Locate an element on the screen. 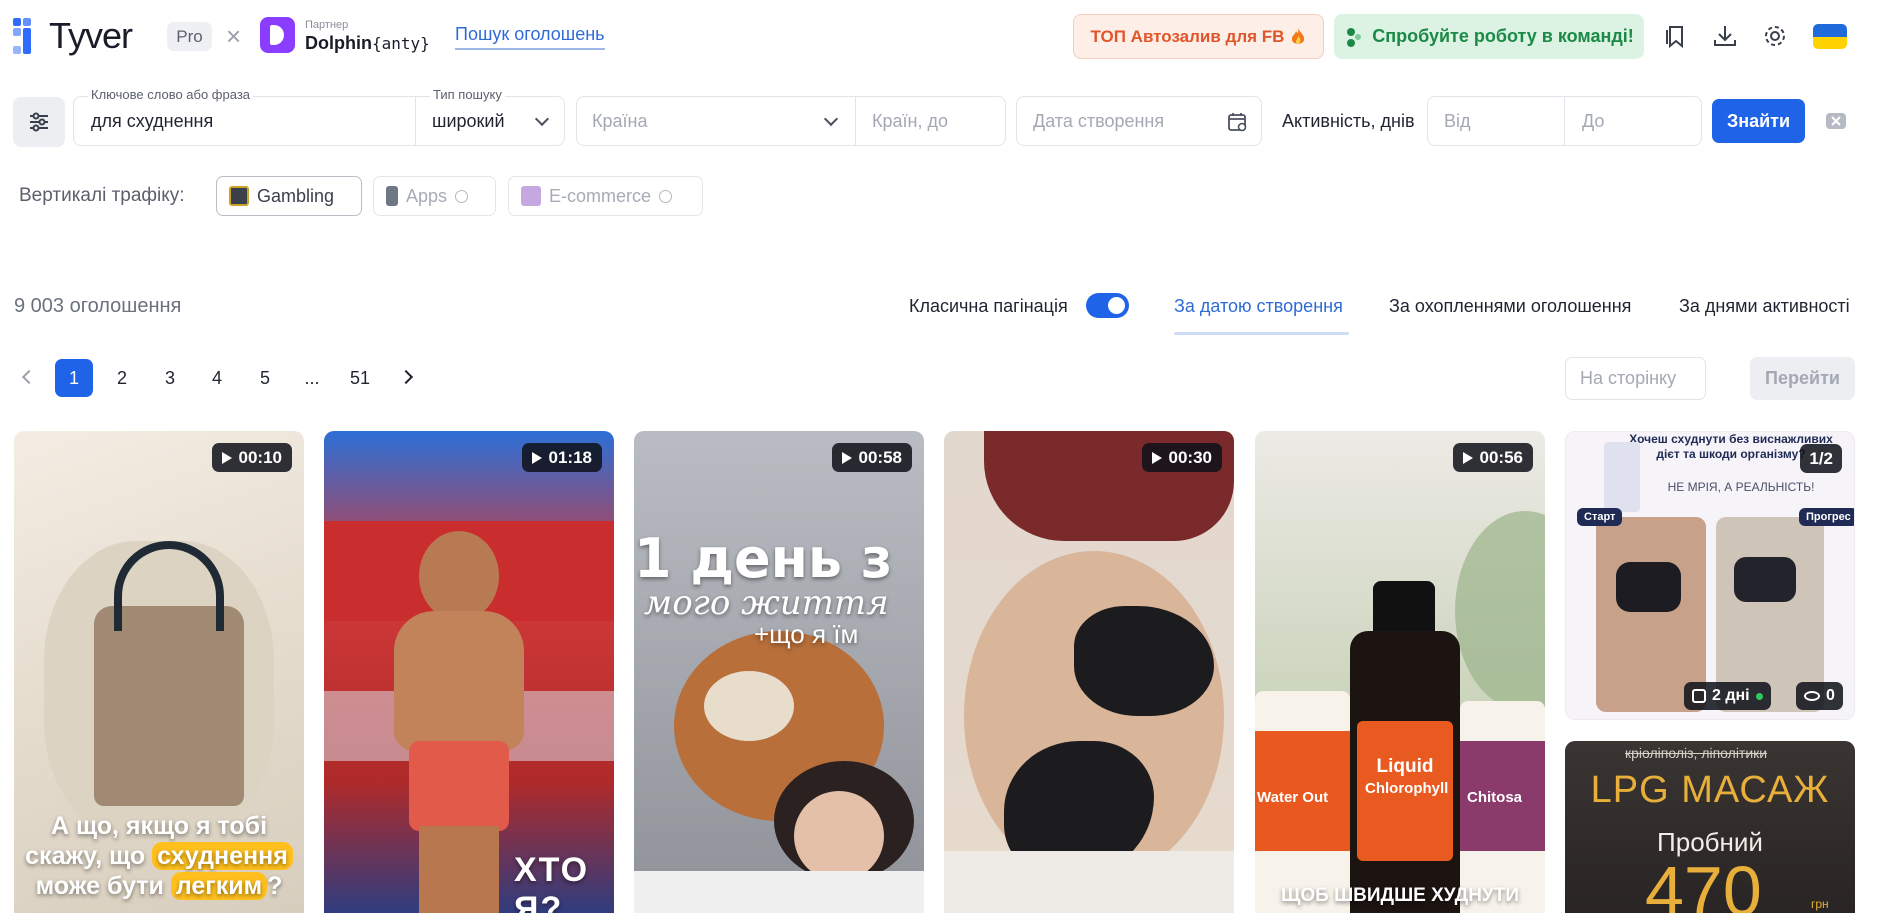  vertical-chip-ecommerce: E-commerce is located at coordinates (605, 196).